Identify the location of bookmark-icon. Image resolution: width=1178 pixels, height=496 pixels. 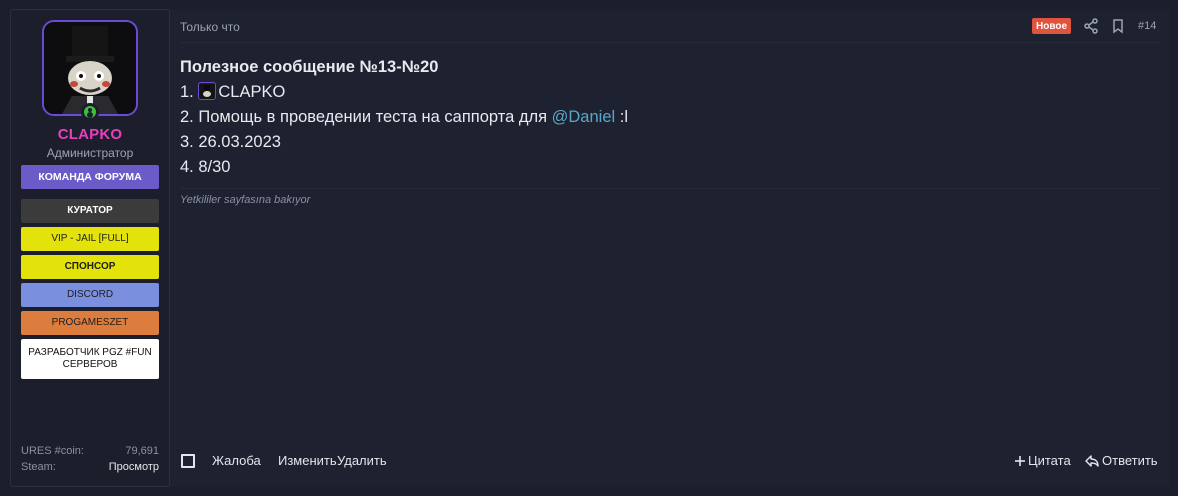
(1118, 26).